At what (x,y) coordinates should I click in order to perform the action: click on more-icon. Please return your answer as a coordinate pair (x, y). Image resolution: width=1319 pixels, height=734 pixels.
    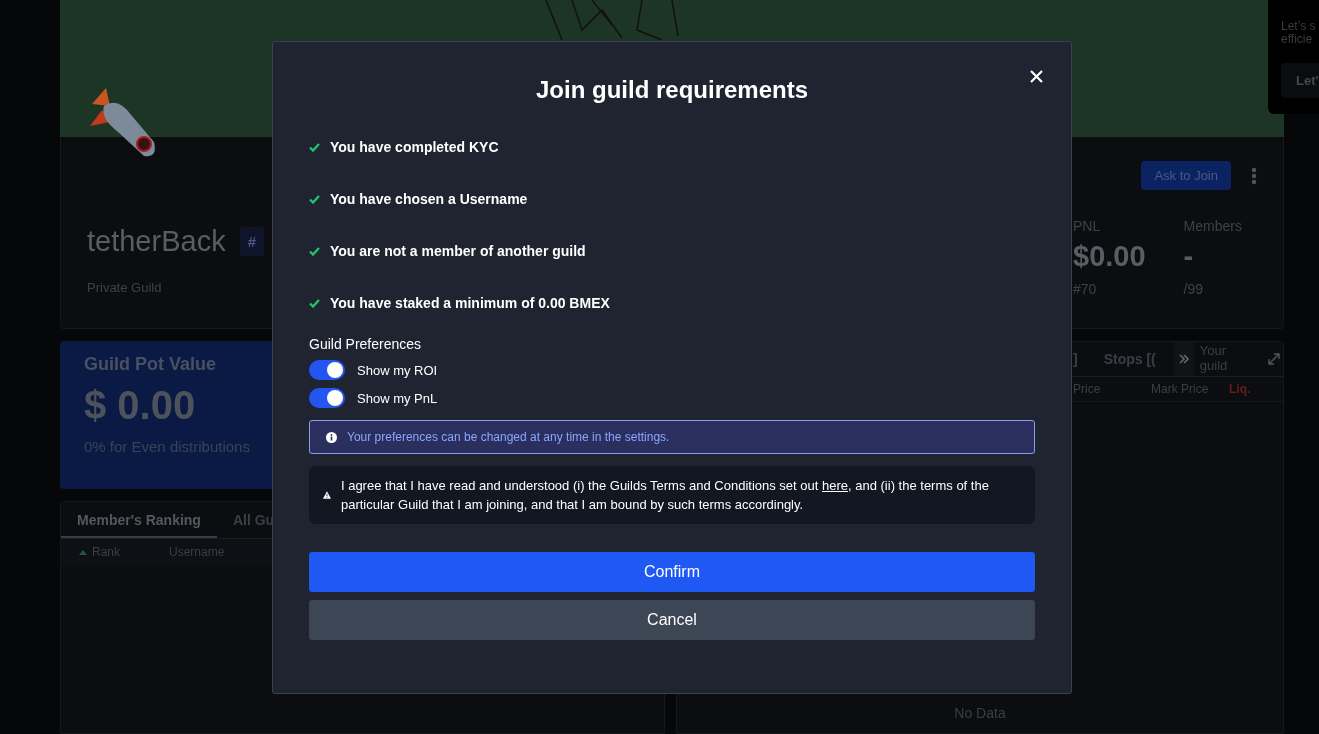
    Looking at the image, I should click on (1254, 175).